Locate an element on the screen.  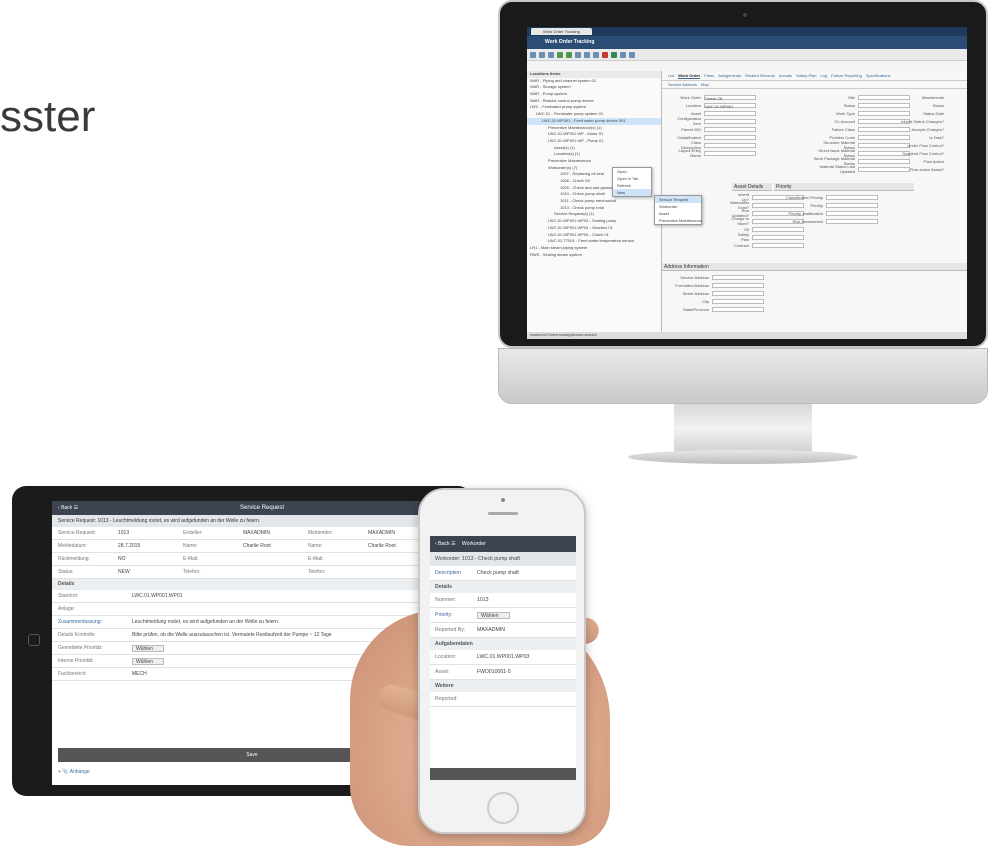
priority-picker: Wählen is located at coordinates (493, 615).